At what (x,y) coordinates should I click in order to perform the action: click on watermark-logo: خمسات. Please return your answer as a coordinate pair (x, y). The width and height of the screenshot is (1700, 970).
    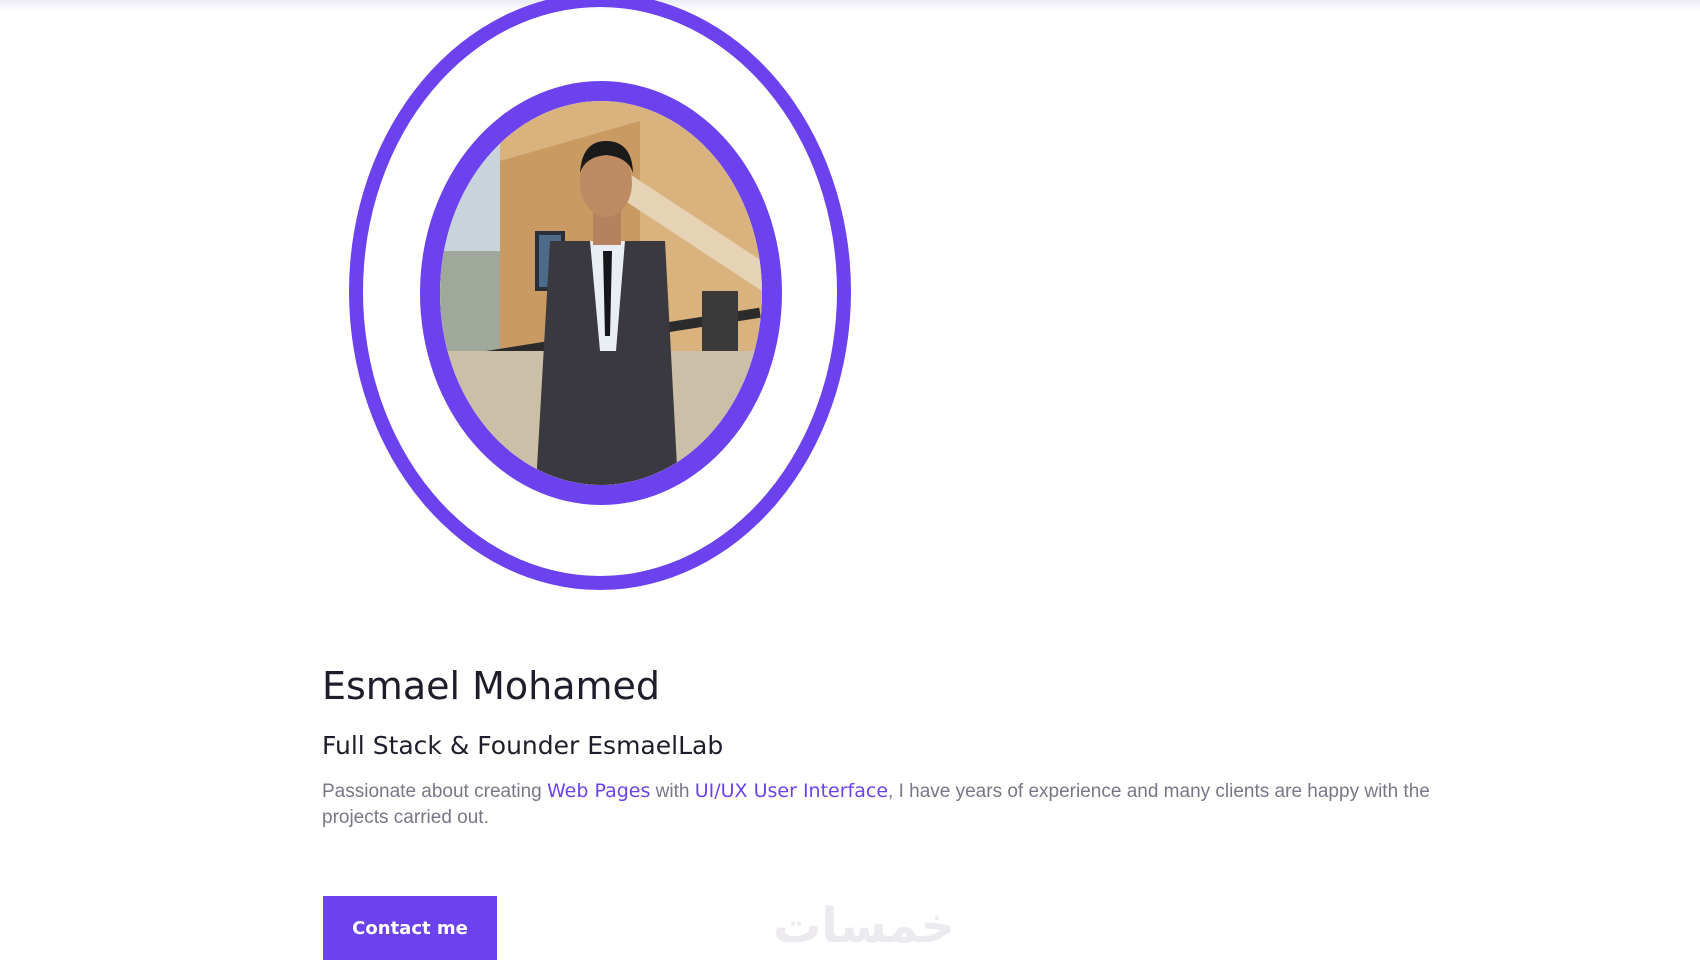
    Looking at the image, I should click on (864, 926).